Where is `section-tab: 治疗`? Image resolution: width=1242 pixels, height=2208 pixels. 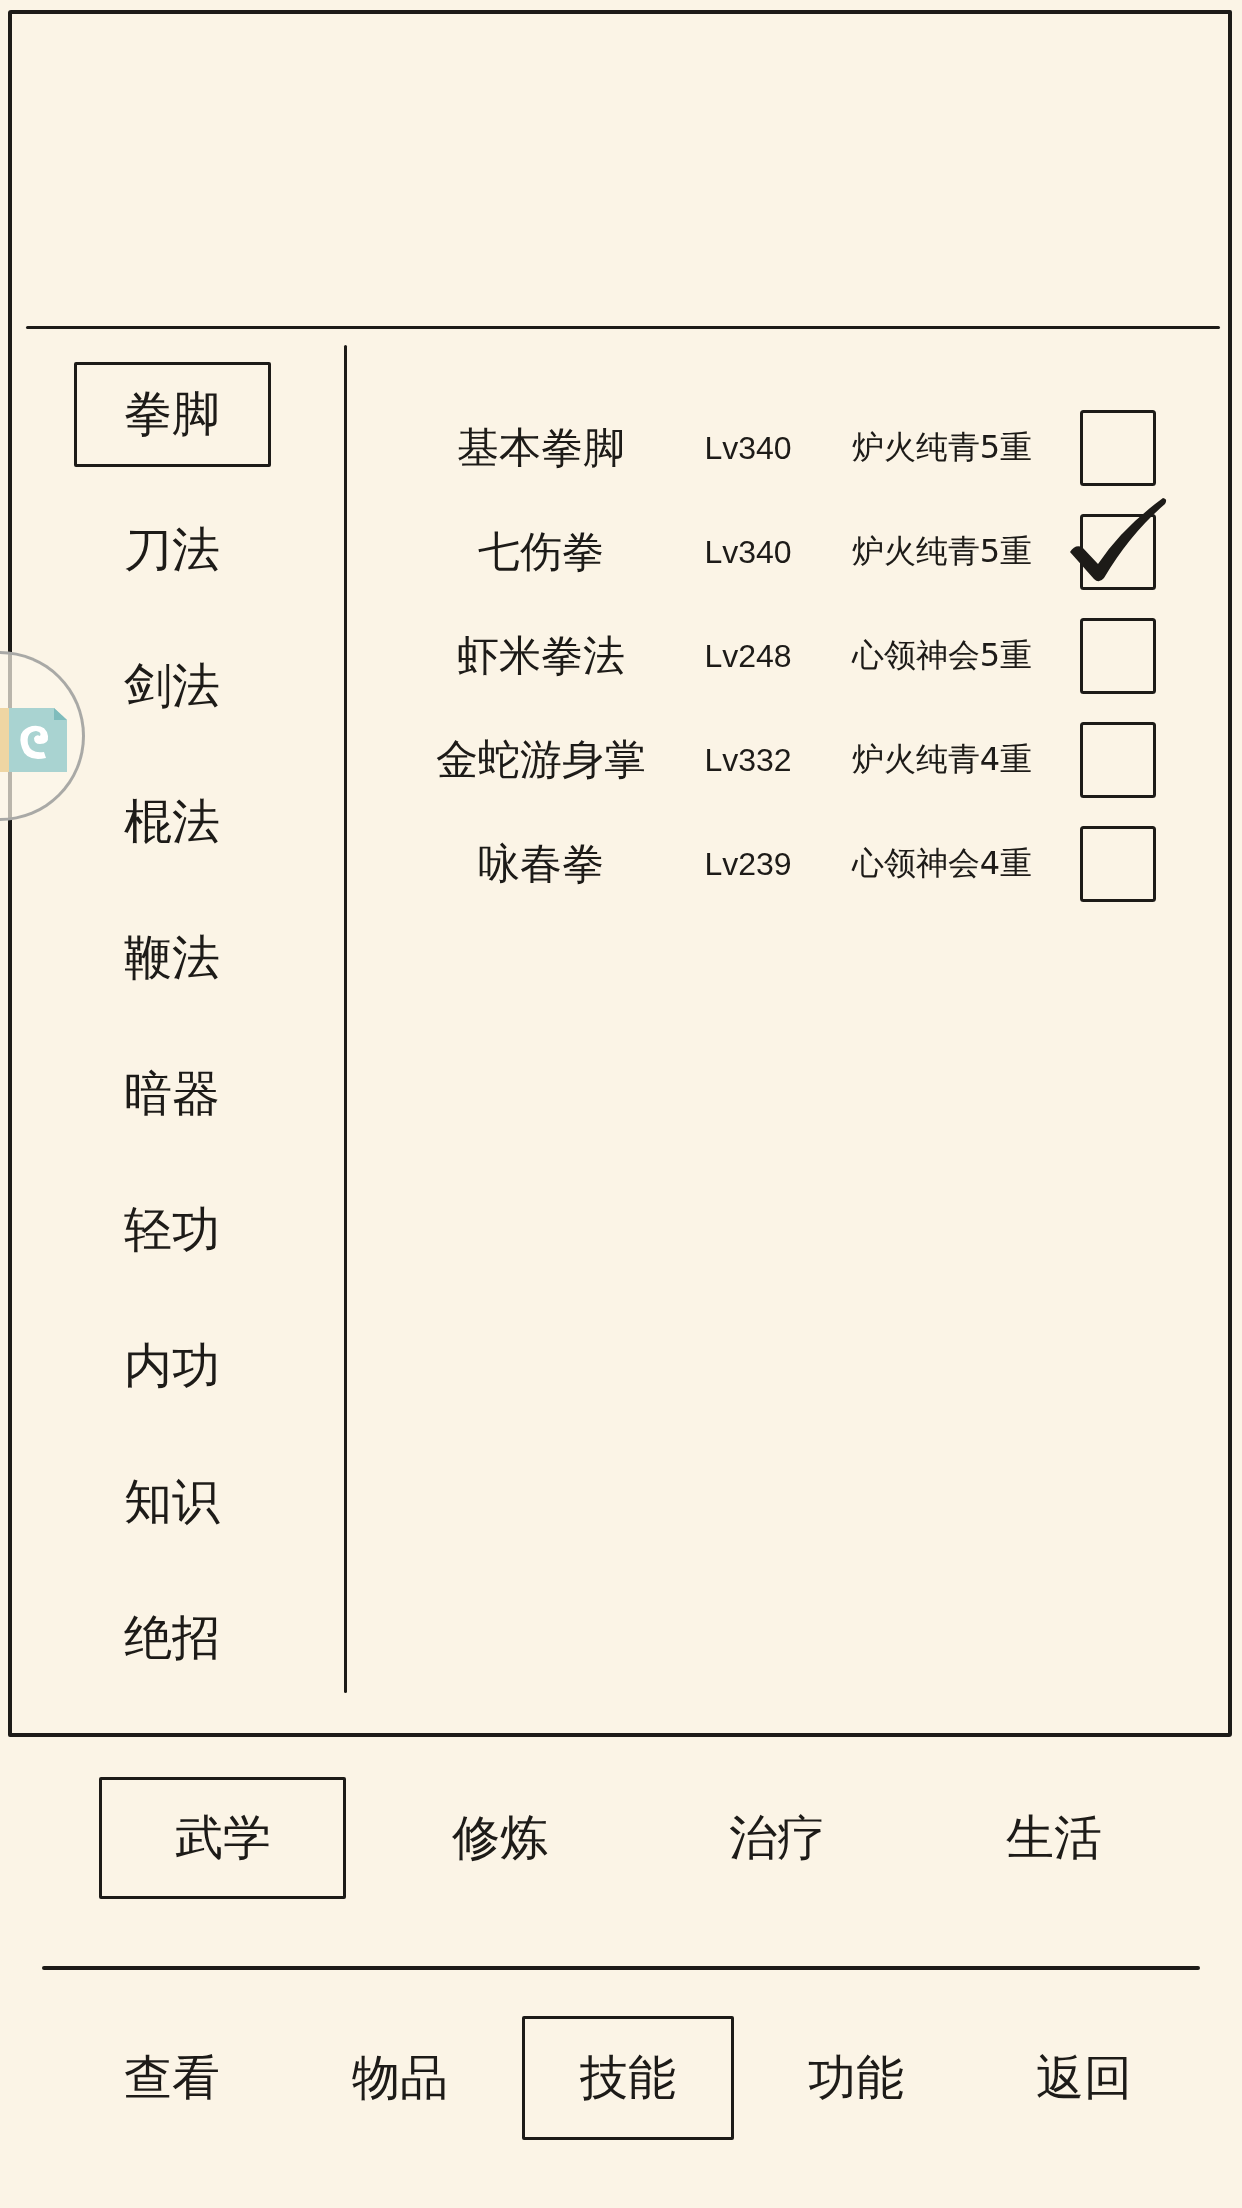
section-tab: 治疗 is located at coordinates (776, 1838).